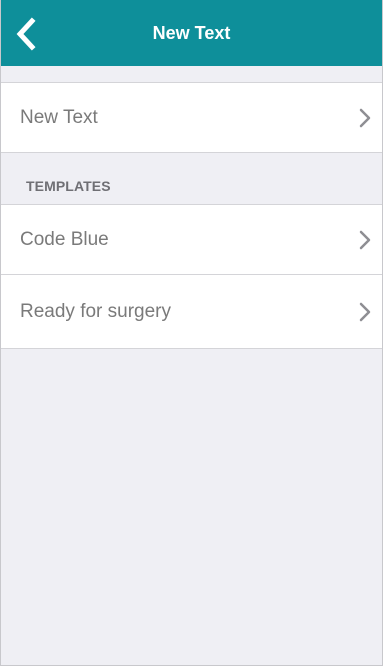 Image resolution: width=383 pixels, height=666 pixels. What do you see at coordinates (191, 178) in the screenshot?
I see `templates-section-header: TEMPLATES` at bounding box center [191, 178].